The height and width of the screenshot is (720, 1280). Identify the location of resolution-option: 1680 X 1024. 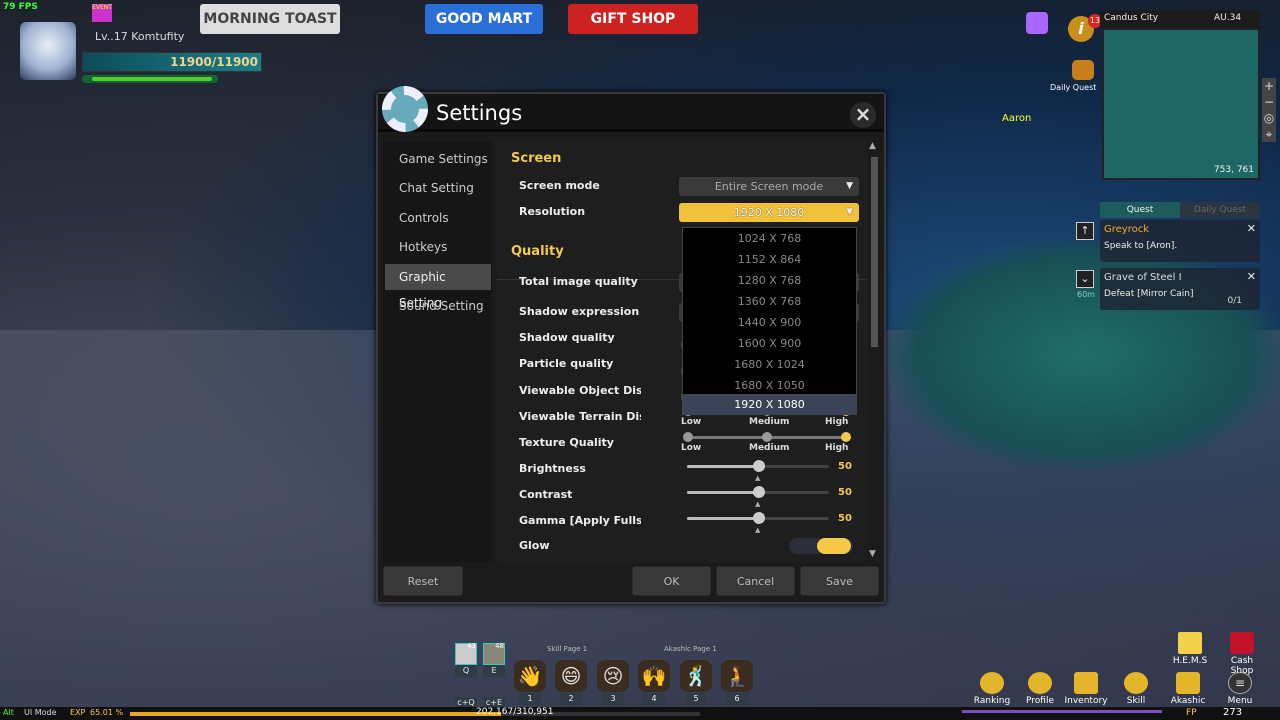
(769, 364).